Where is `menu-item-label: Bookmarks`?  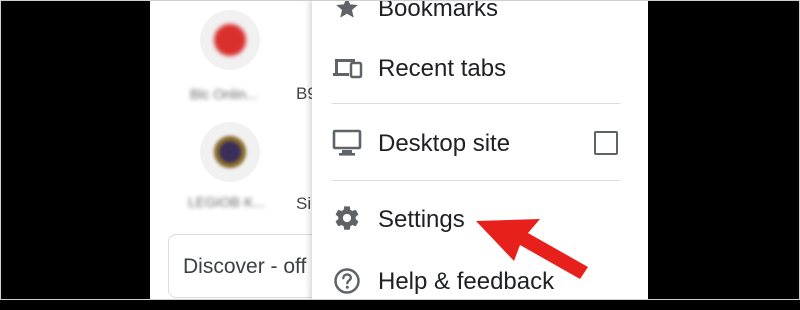 menu-item-label: Bookmarks is located at coordinates (438, 11).